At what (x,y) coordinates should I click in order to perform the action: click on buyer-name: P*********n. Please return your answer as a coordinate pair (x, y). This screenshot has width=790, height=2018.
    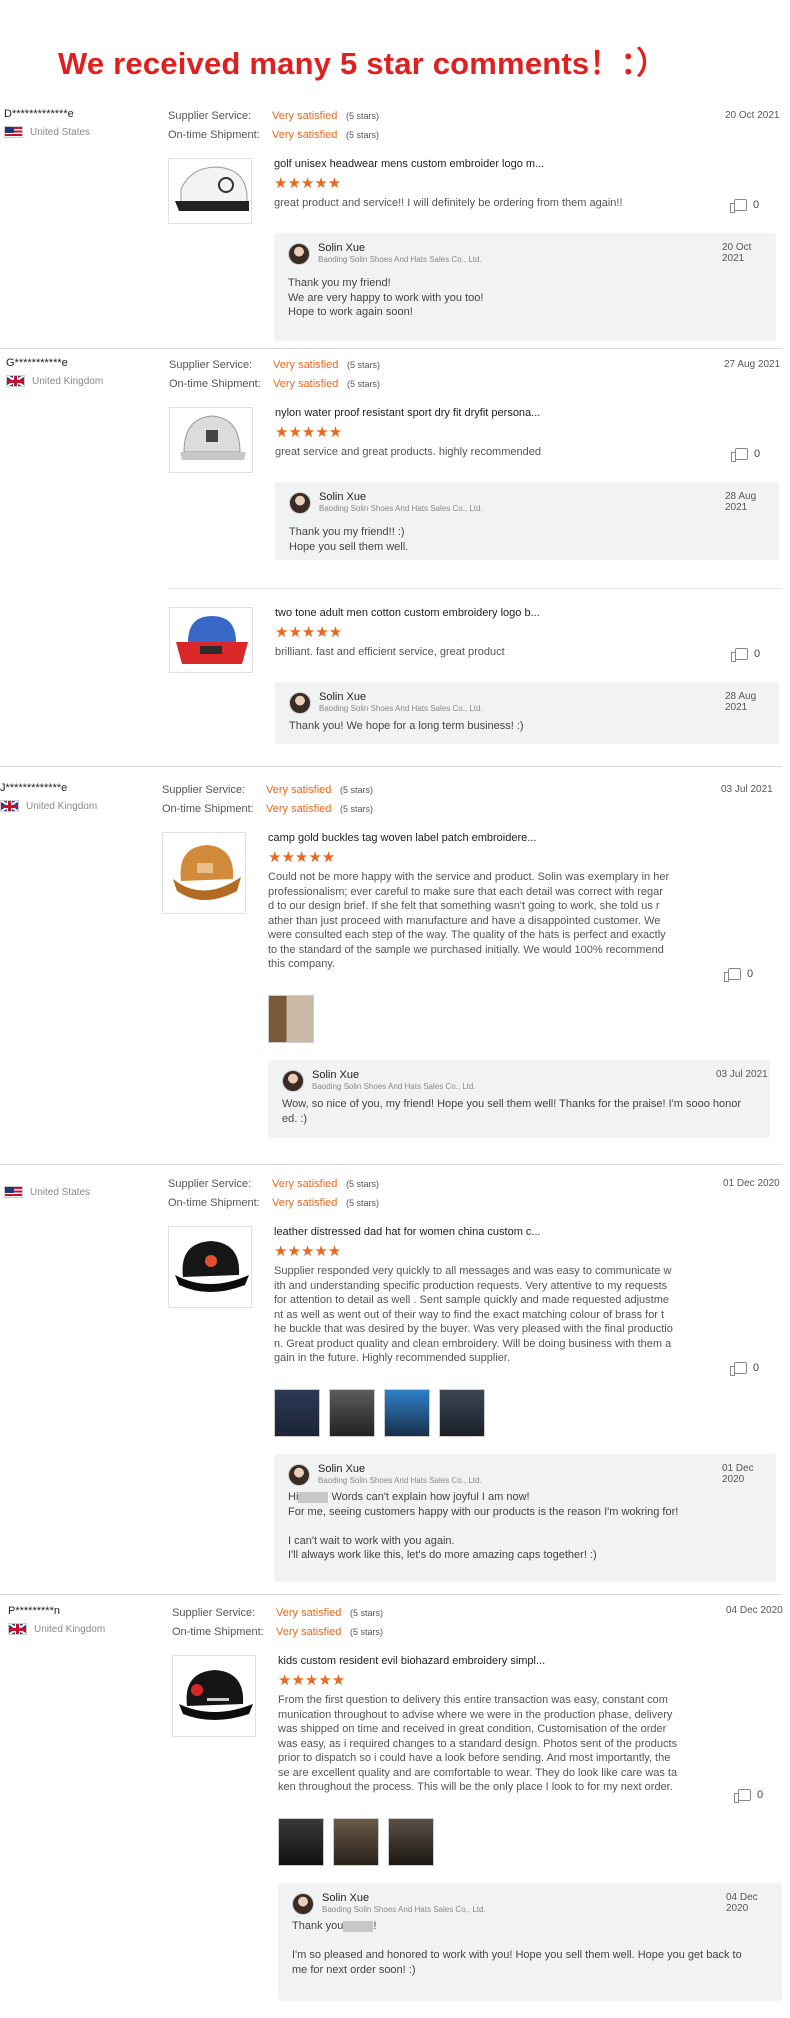
    Looking at the image, I should click on (34, 1611).